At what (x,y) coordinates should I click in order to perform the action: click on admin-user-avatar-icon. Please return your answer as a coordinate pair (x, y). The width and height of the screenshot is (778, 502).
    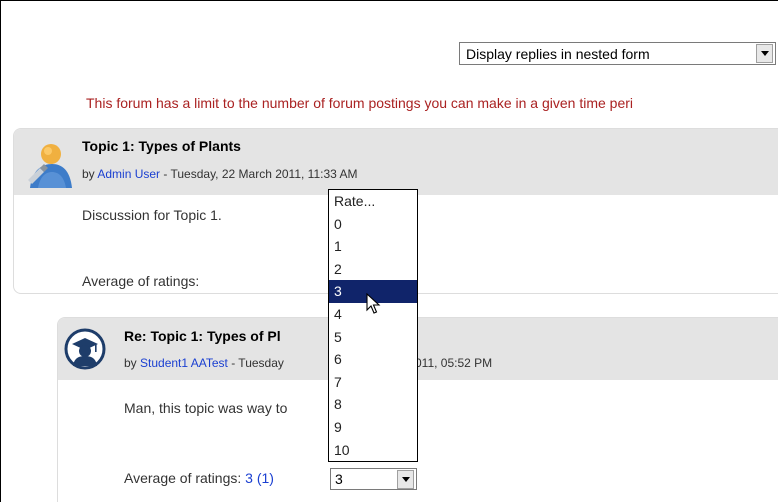
    Looking at the image, I should click on (49, 166).